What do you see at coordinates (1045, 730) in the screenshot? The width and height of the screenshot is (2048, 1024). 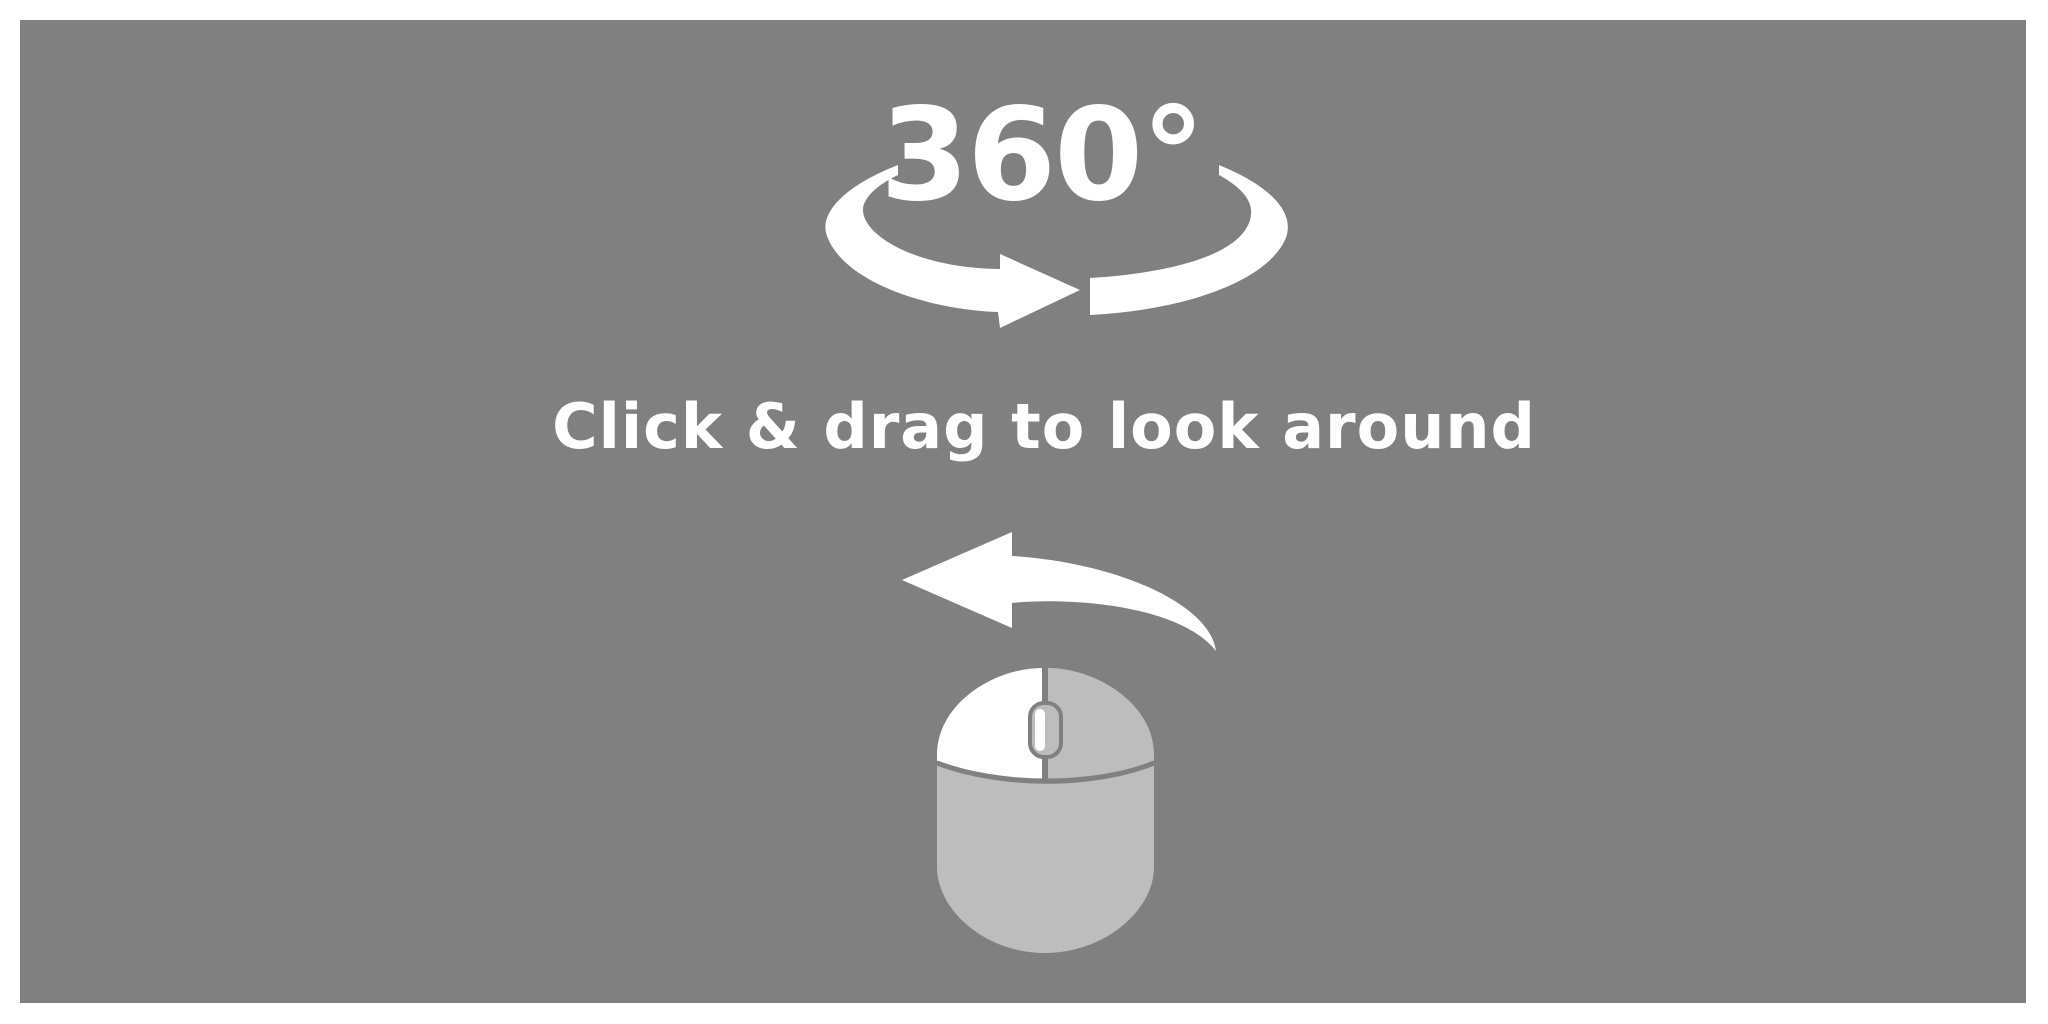 I see `mouse-scroll-wheel` at bounding box center [1045, 730].